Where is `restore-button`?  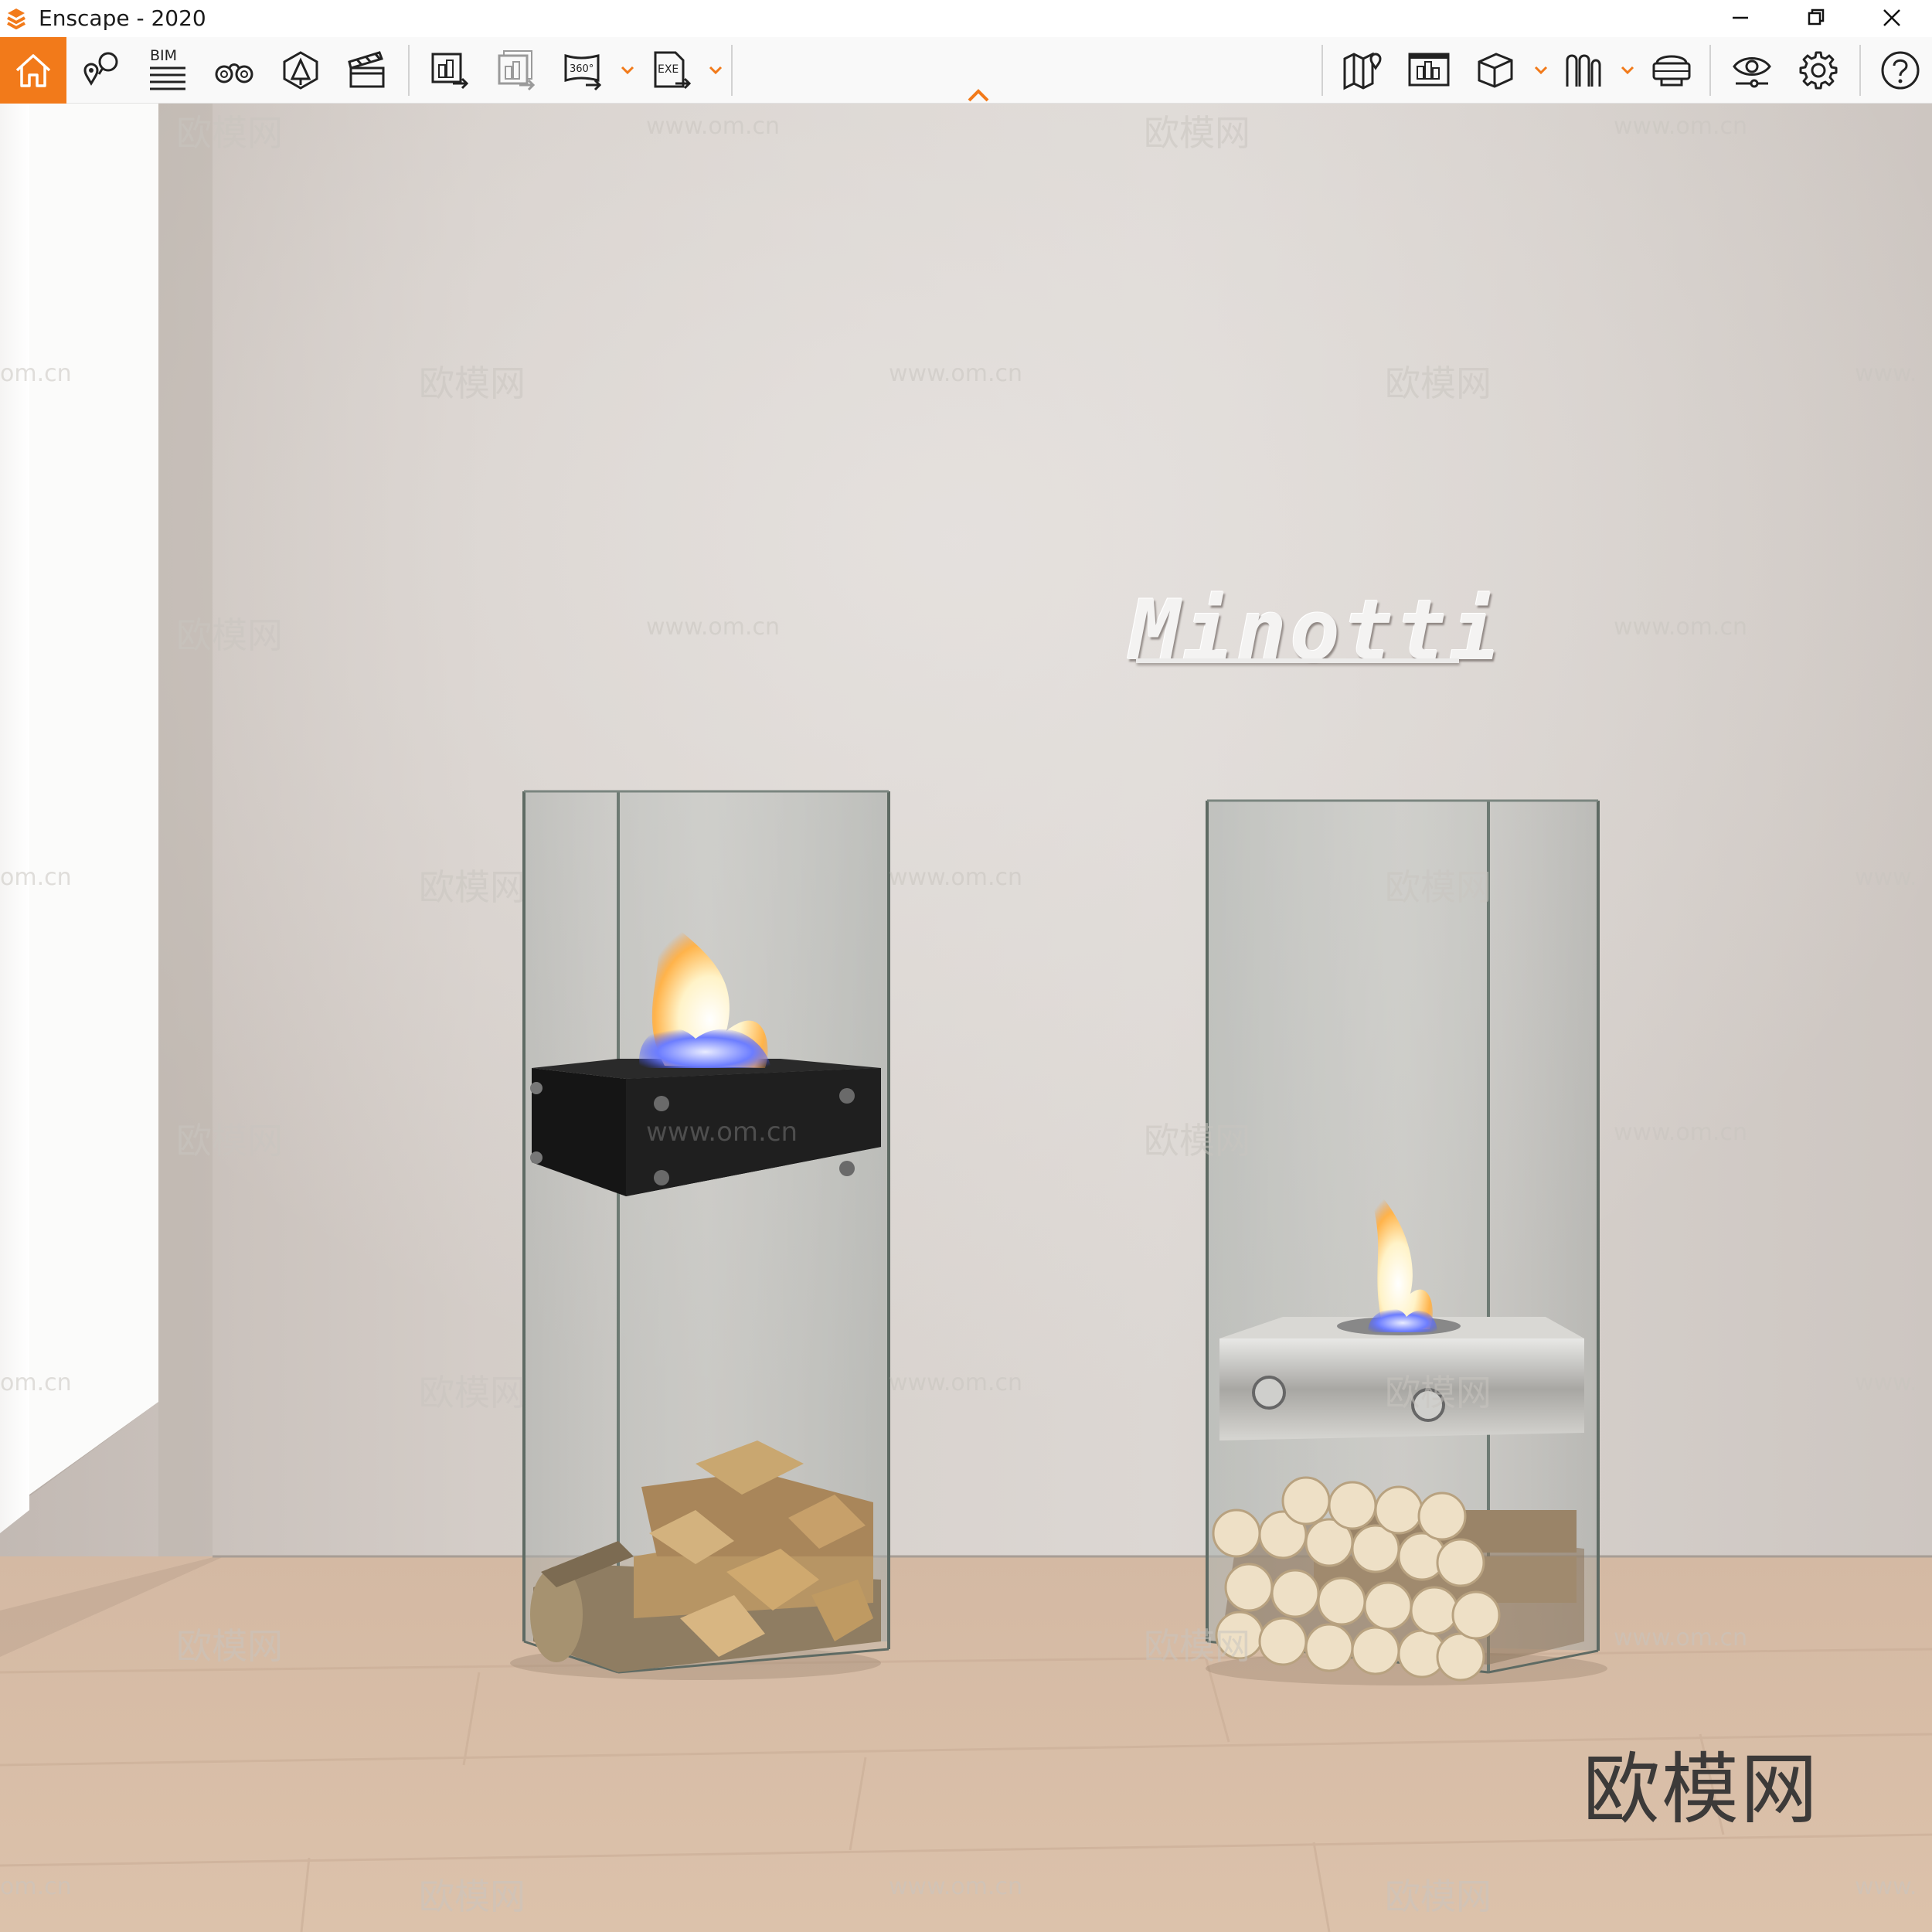
restore-button is located at coordinates (1816, 18).